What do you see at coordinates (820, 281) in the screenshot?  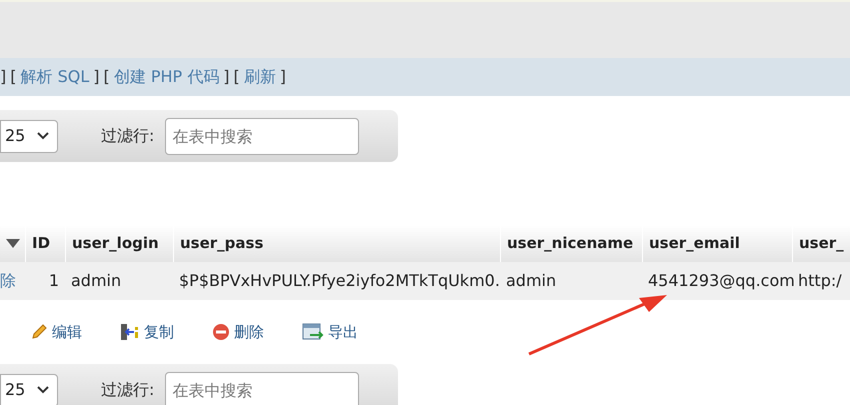 I see `table-cell-text: http:/` at bounding box center [820, 281].